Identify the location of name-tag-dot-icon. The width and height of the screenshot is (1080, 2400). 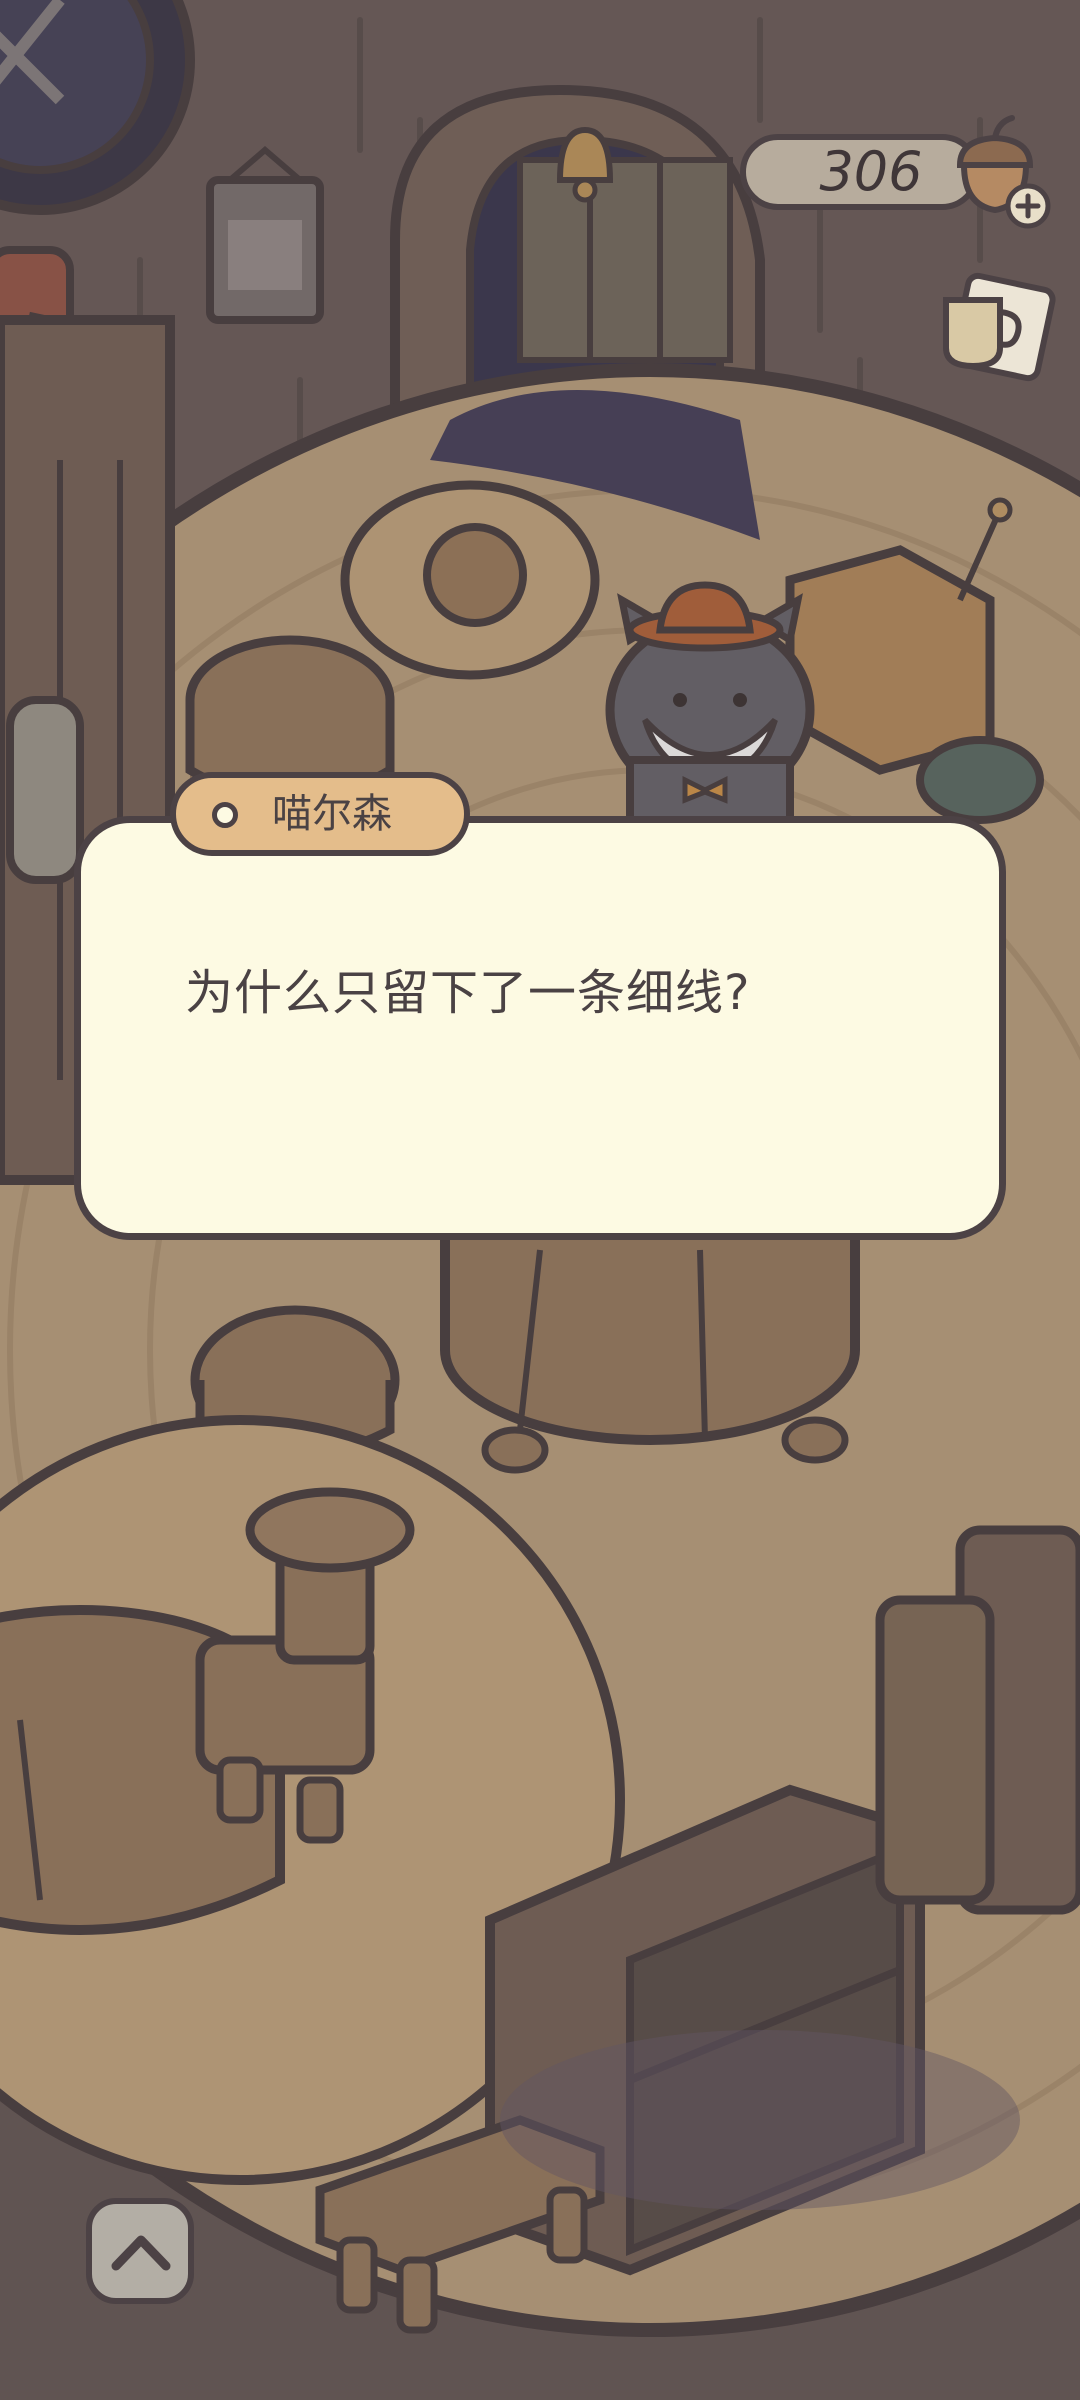
(225, 815).